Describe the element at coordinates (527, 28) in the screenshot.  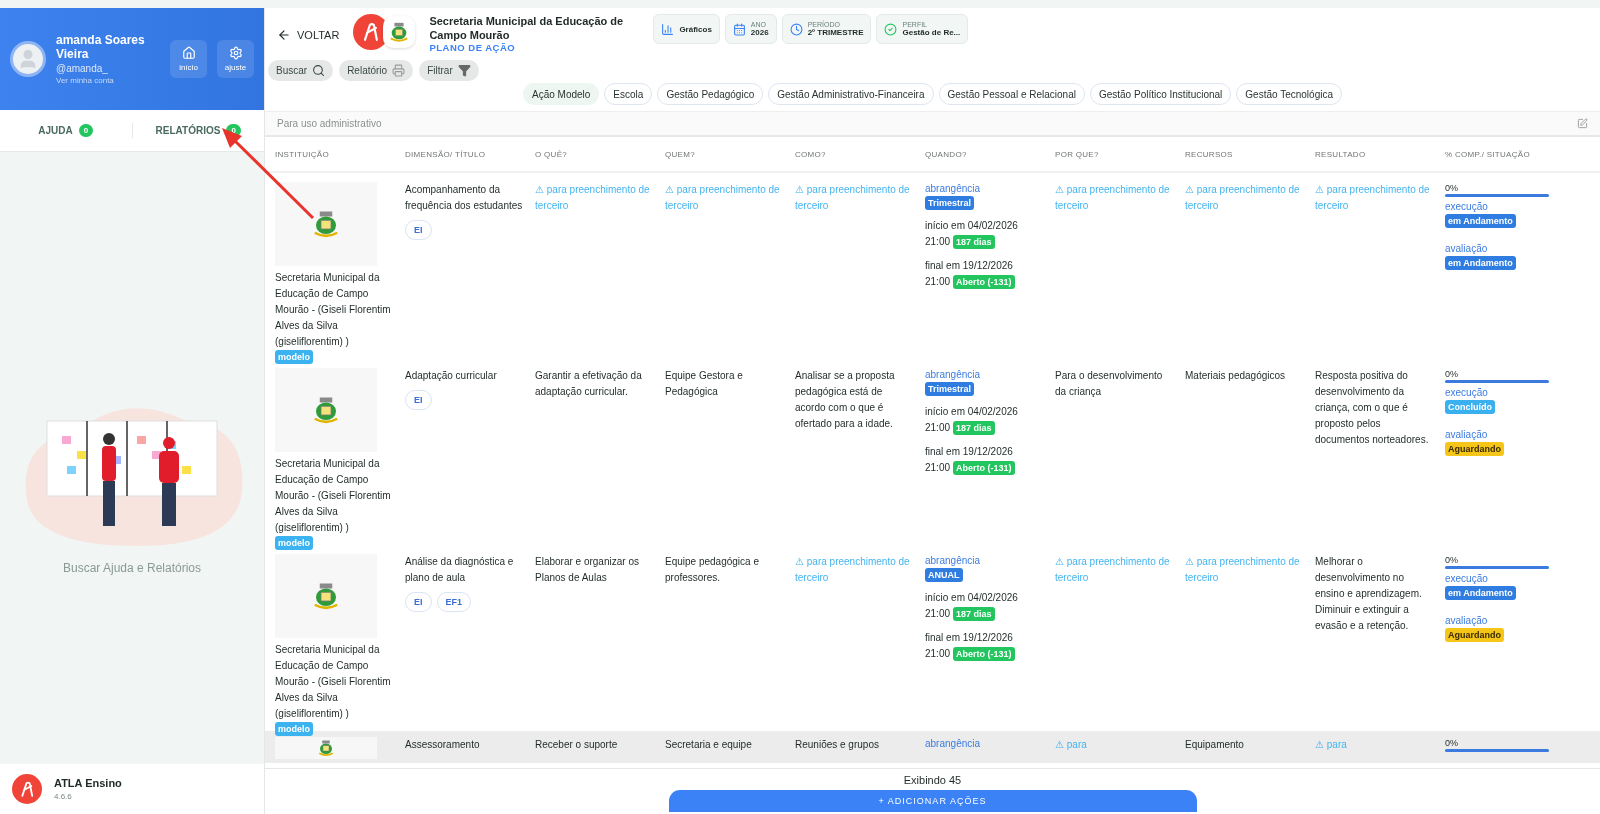
I see `page-title: Secretaria Municipal da Educação de Campo Mourão` at that location.